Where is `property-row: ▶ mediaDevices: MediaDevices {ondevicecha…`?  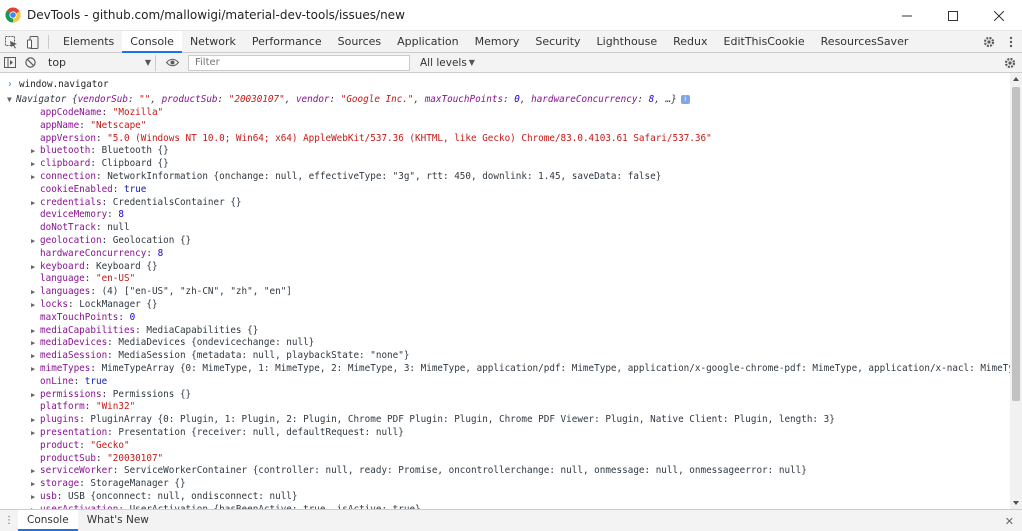 property-row: ▶ mediaDevices: MediaDevices {ondevicecha… is located at coordinates (172, 342).